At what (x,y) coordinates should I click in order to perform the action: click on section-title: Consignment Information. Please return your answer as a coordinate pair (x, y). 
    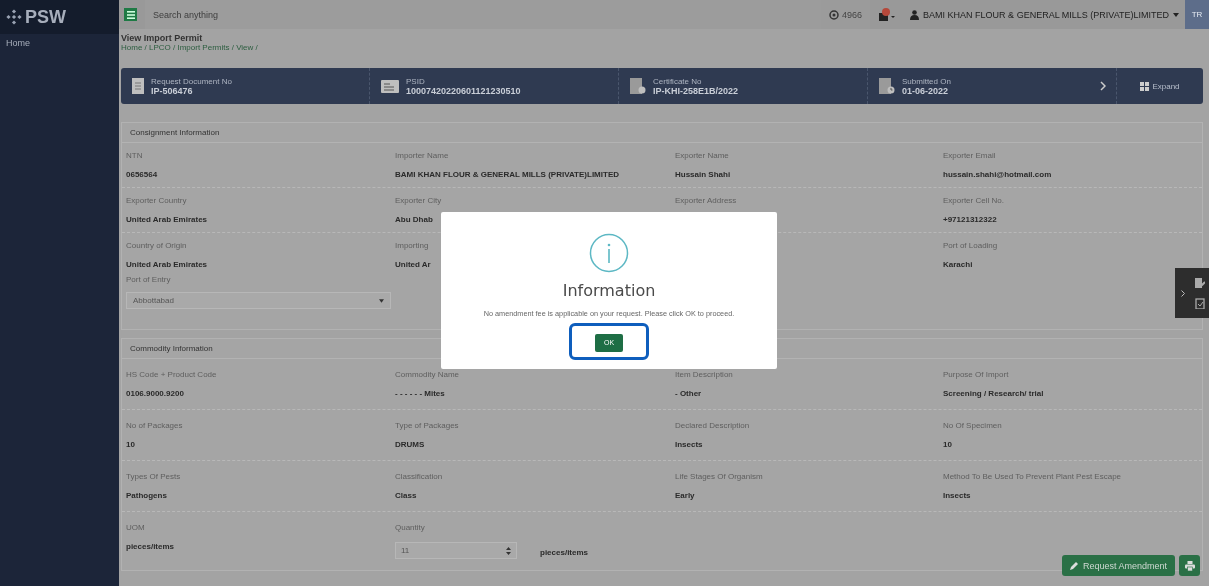
    Looking at the image, I should click on (662, 133).